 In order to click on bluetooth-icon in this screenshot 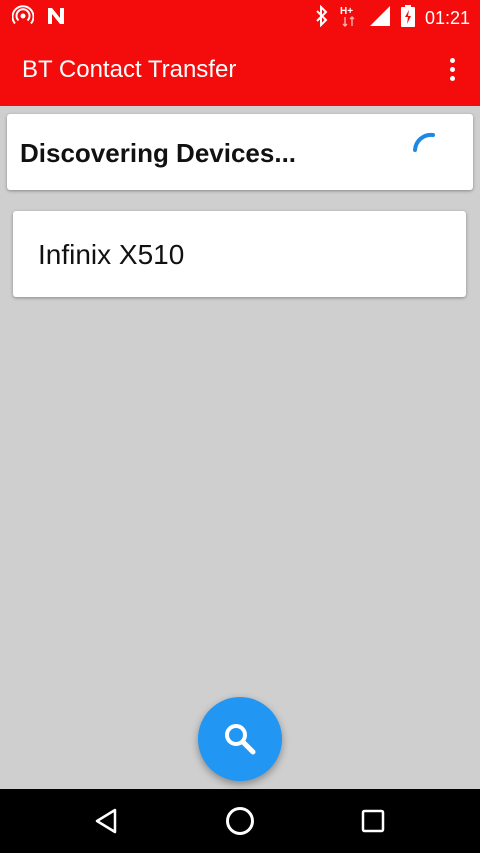, I will do `click(322, 17)`.